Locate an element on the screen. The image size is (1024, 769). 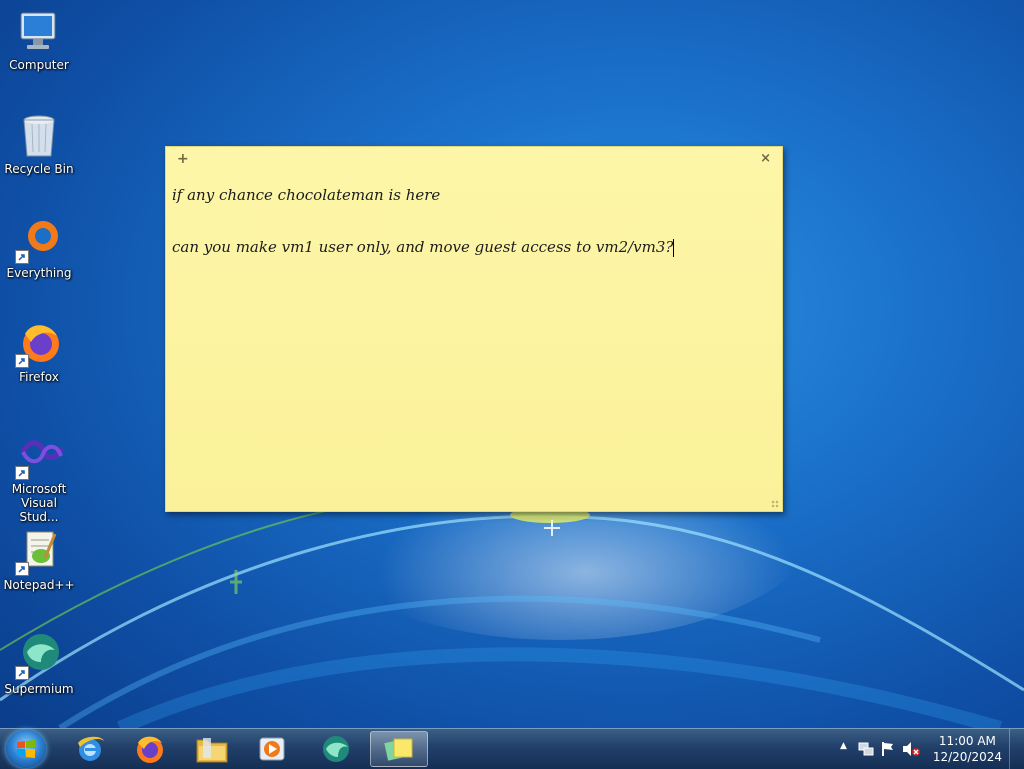
windows-logo-icon is located at coordinates (26, 749).